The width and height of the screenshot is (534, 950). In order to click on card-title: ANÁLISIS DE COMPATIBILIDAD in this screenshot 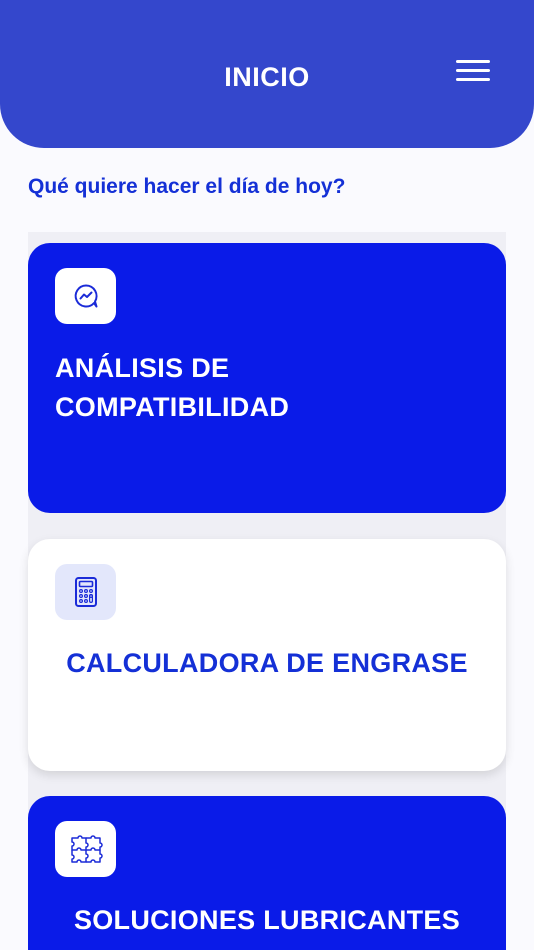, I will do `click(172, 388)`.